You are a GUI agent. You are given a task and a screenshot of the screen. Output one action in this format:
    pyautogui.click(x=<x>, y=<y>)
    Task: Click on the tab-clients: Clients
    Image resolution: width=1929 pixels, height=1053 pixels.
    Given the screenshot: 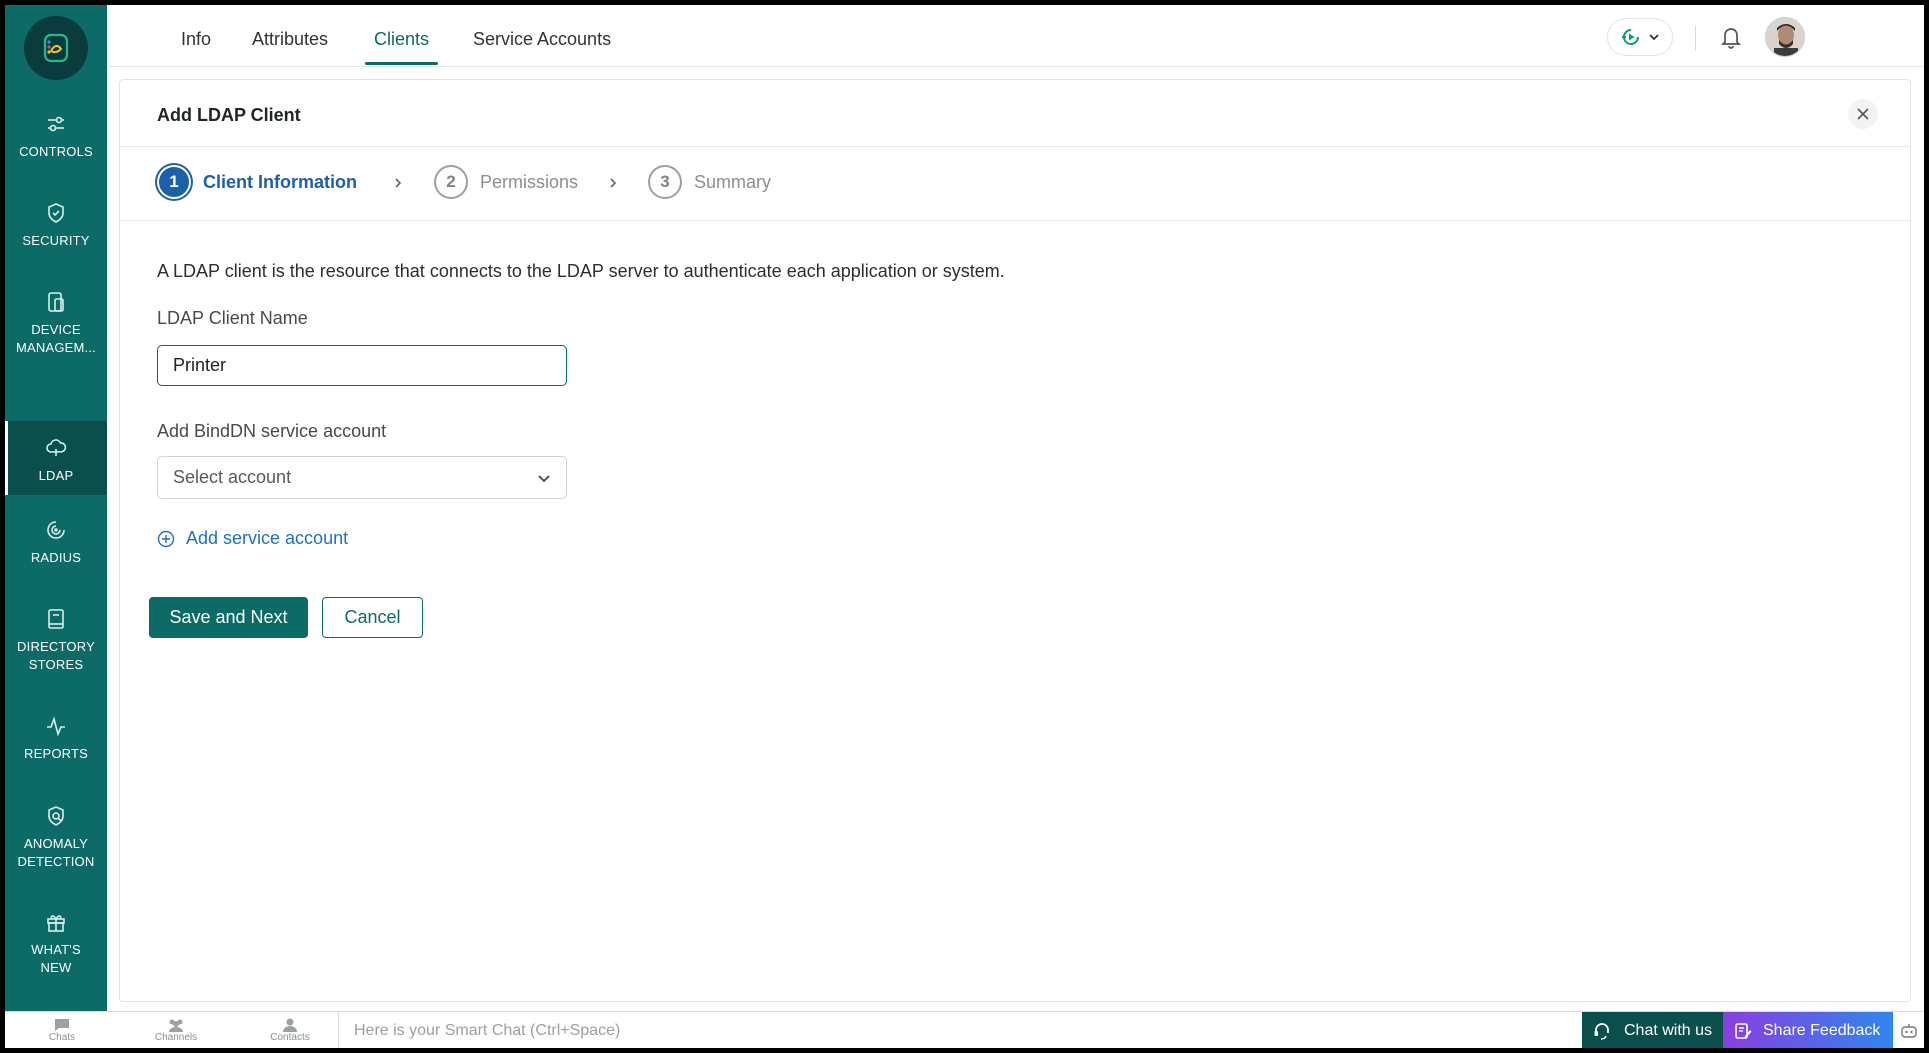 What is the action you would take?
    pyautogui.click(x=401, y=36)
    